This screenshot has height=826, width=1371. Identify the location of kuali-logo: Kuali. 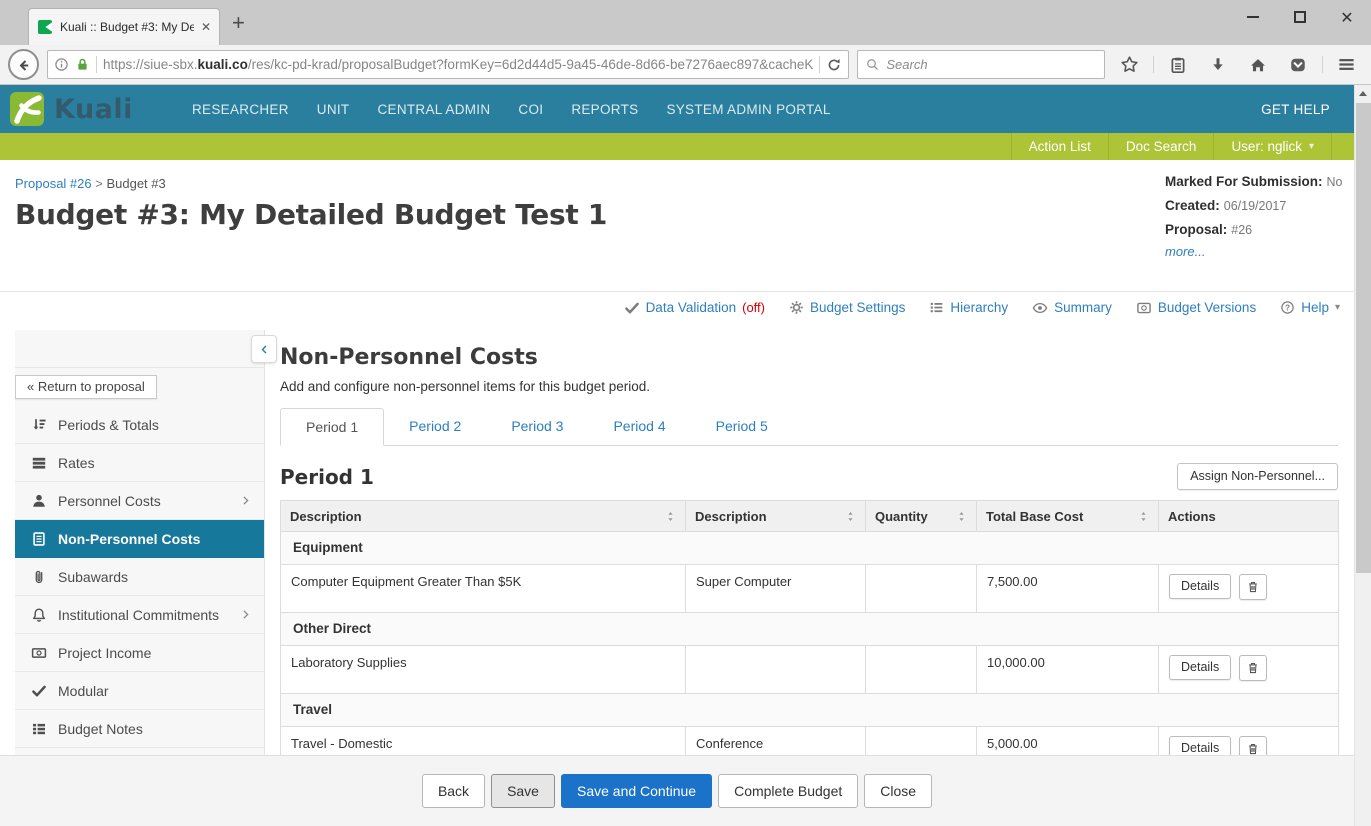
(94, 109).